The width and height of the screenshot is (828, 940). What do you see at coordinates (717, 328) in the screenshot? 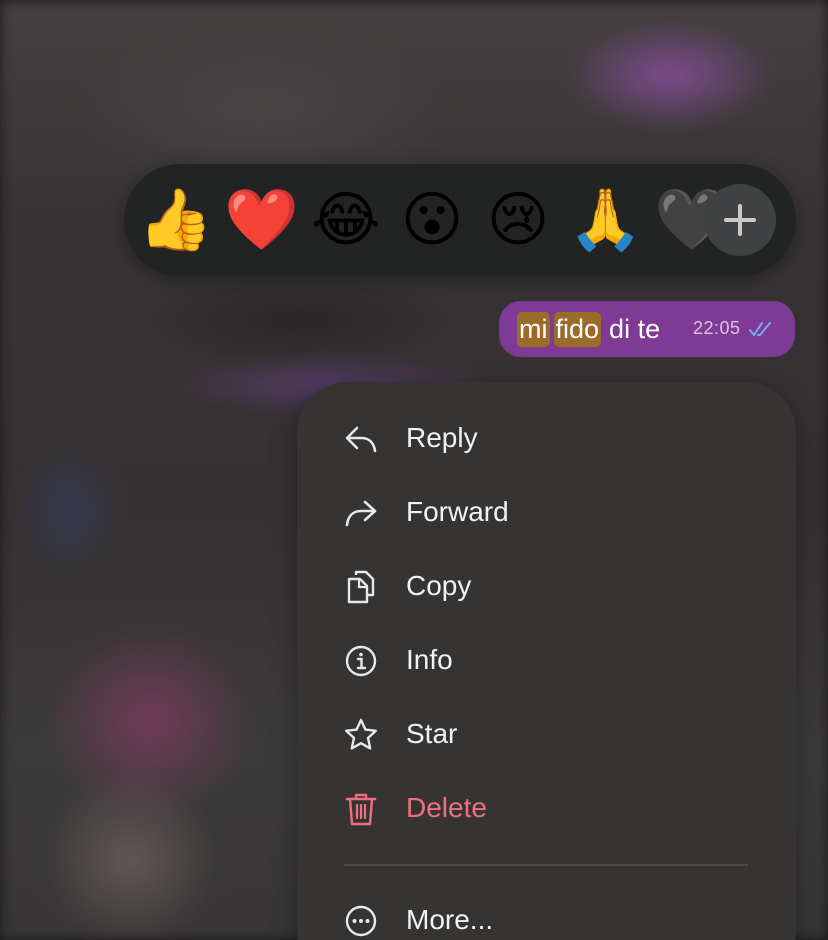
I see `message-time: 22:05` at bounding box center [717, 328].